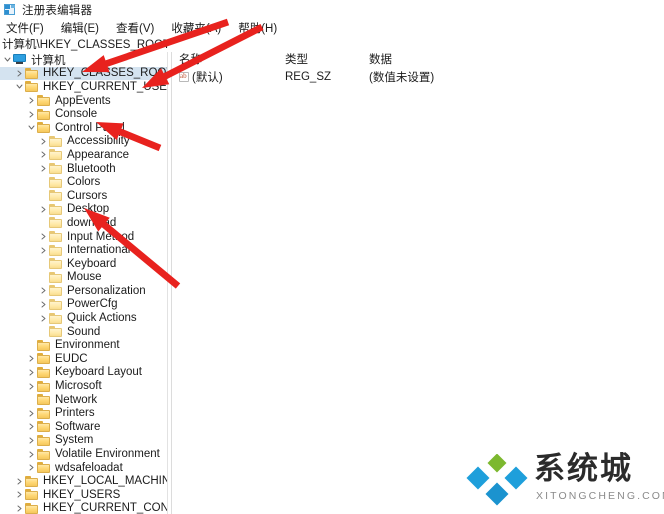 Image resolution: width=664 pixels, height=514 pixels. I want to click on tree-item-label: Colors, so click(84, 182).